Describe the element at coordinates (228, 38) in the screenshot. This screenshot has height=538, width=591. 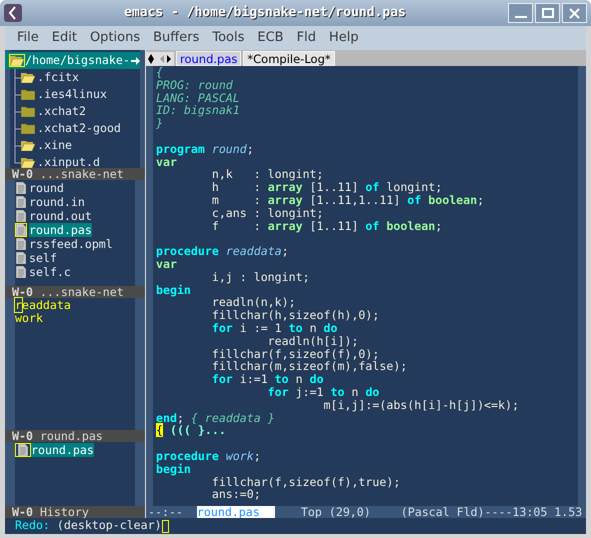
I see `menu-item: Tools` at that location.